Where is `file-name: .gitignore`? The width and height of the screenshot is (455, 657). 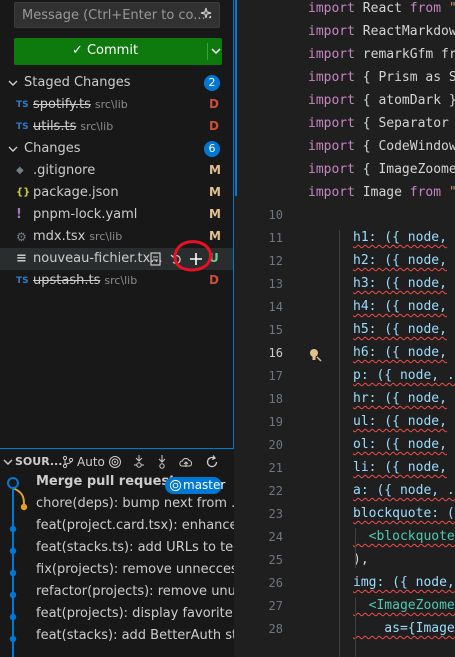
file-name: .gitignore is located at coordinates (64, 170).